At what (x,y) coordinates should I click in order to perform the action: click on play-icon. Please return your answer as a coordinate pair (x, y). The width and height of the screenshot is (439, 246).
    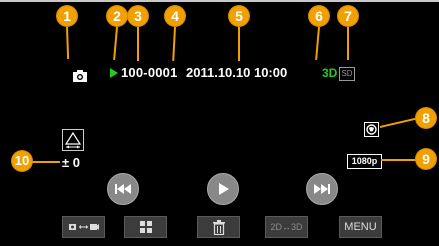
    Looking at the image, I should click on (224, 189).